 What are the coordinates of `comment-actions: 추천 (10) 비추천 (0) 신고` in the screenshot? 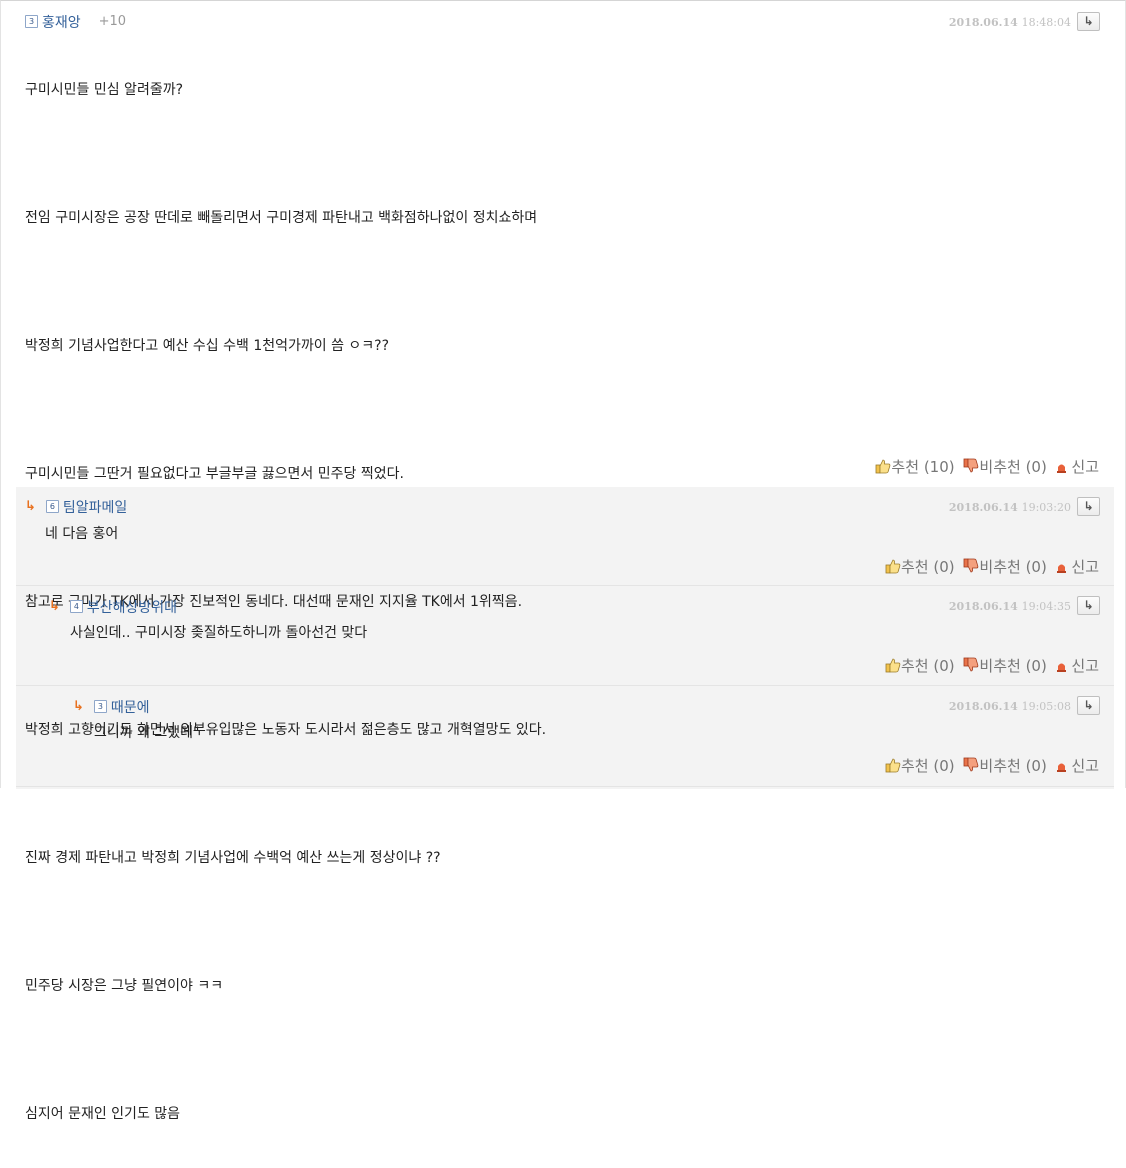 It's located at (987, 466).